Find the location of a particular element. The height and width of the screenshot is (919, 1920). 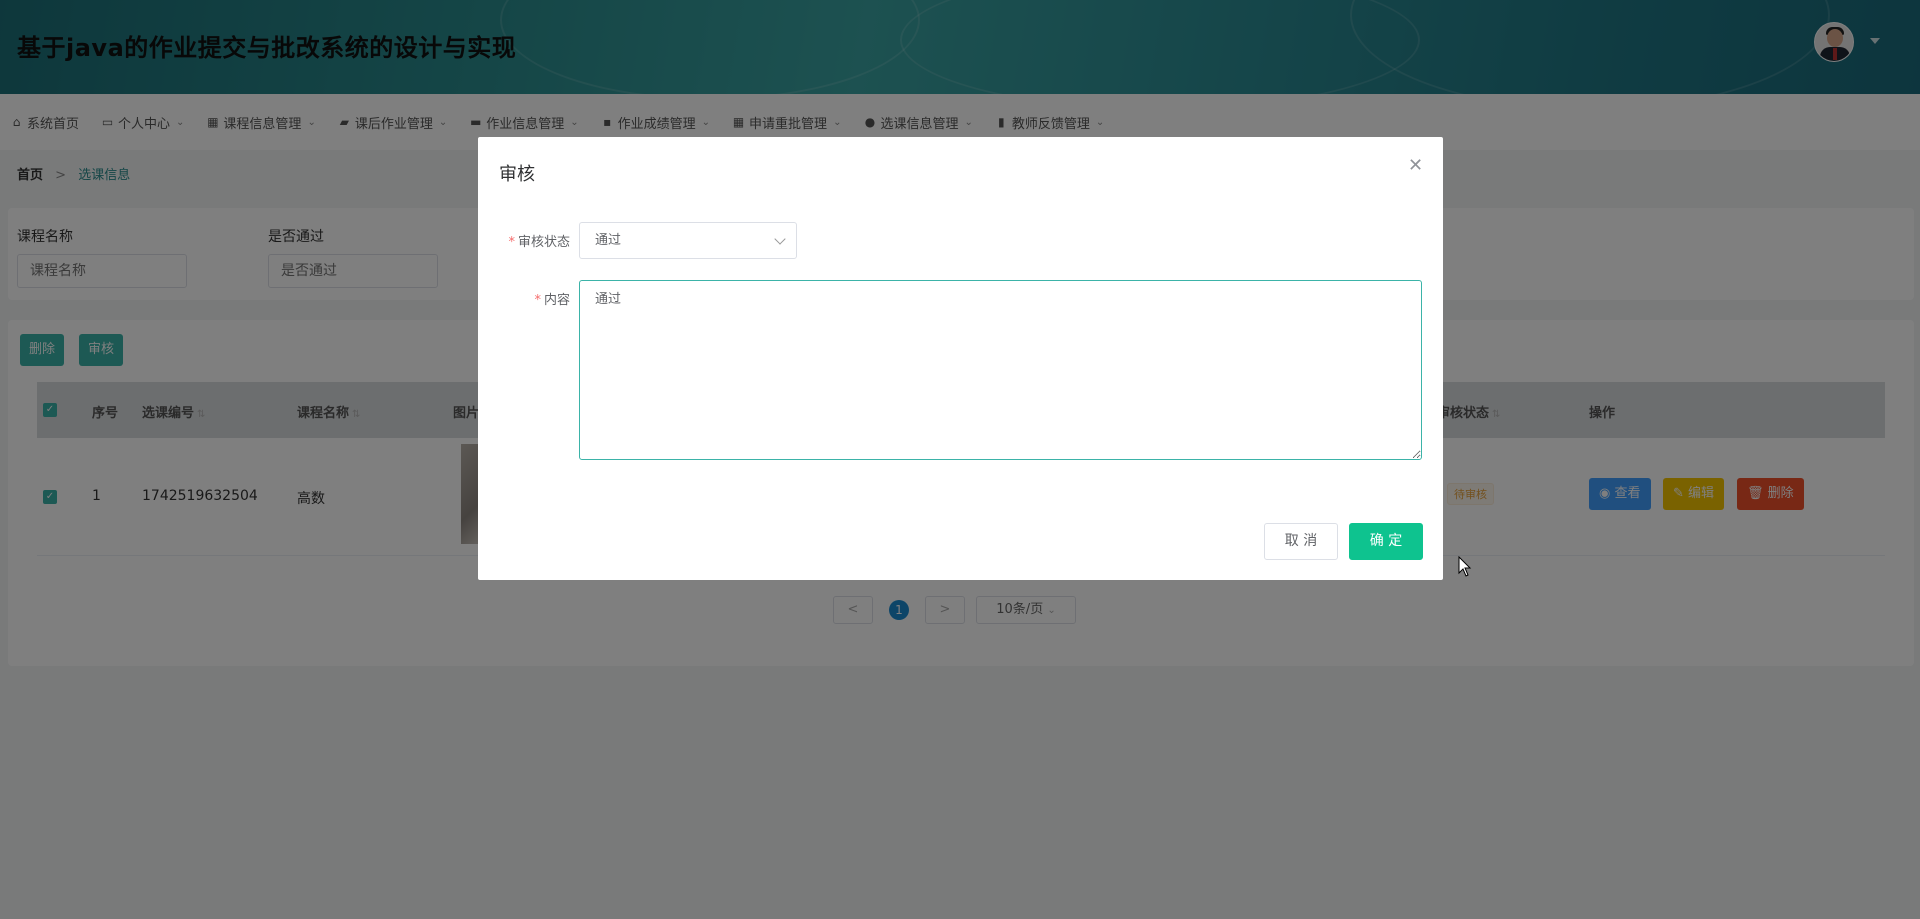

close-icon: ✕ is located at coordinates (1415, 165).